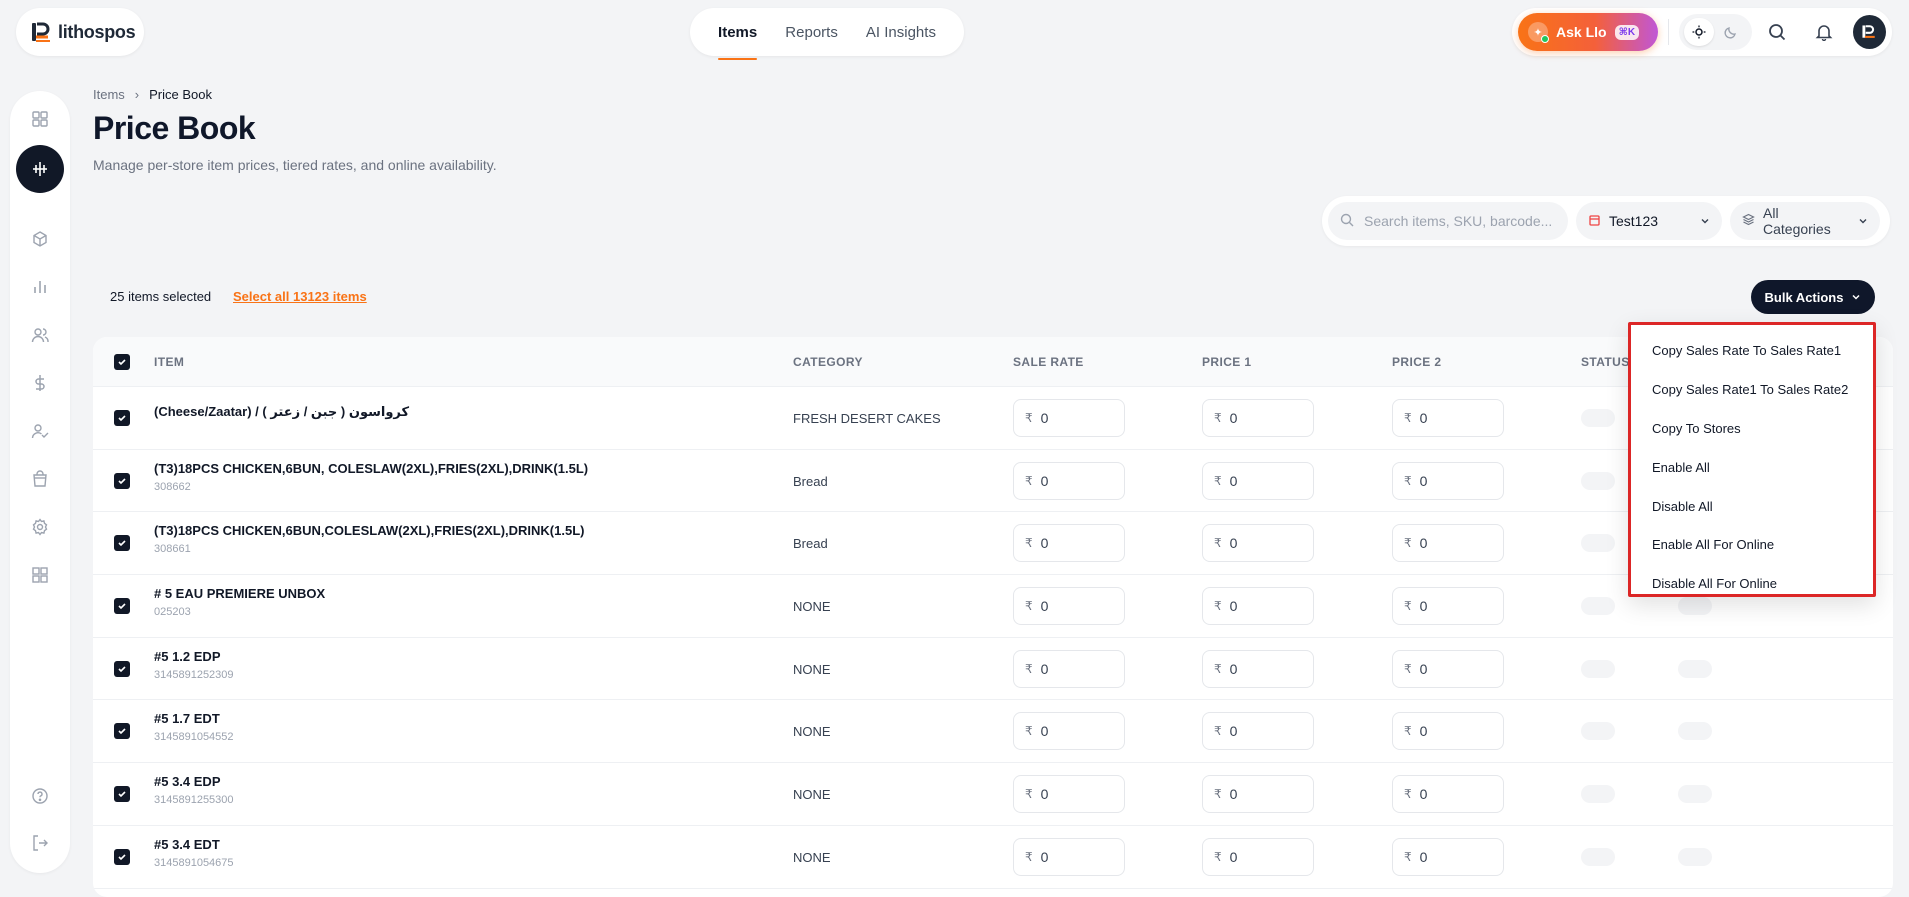 The image size is (1909, 897). What do you see at coordinates (172, 549) in the screenshot?
I see `item-sku: 308661` at bounding box center [172, 549].